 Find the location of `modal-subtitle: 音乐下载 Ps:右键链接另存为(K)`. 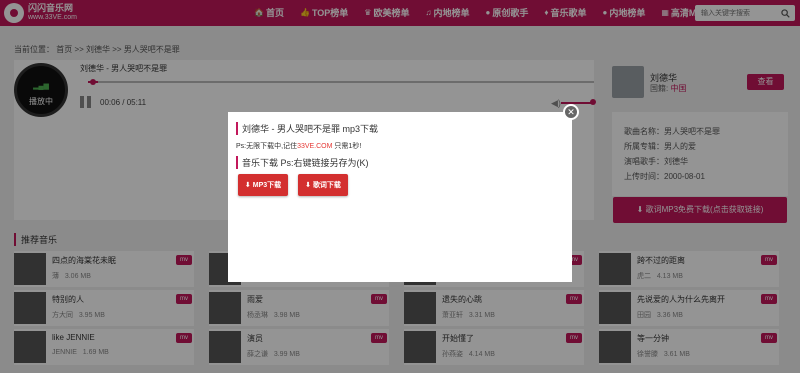

modal-subtitle: 音乐下载 Ps:右键链接另存为(K) is located at coordinates (302, 162).